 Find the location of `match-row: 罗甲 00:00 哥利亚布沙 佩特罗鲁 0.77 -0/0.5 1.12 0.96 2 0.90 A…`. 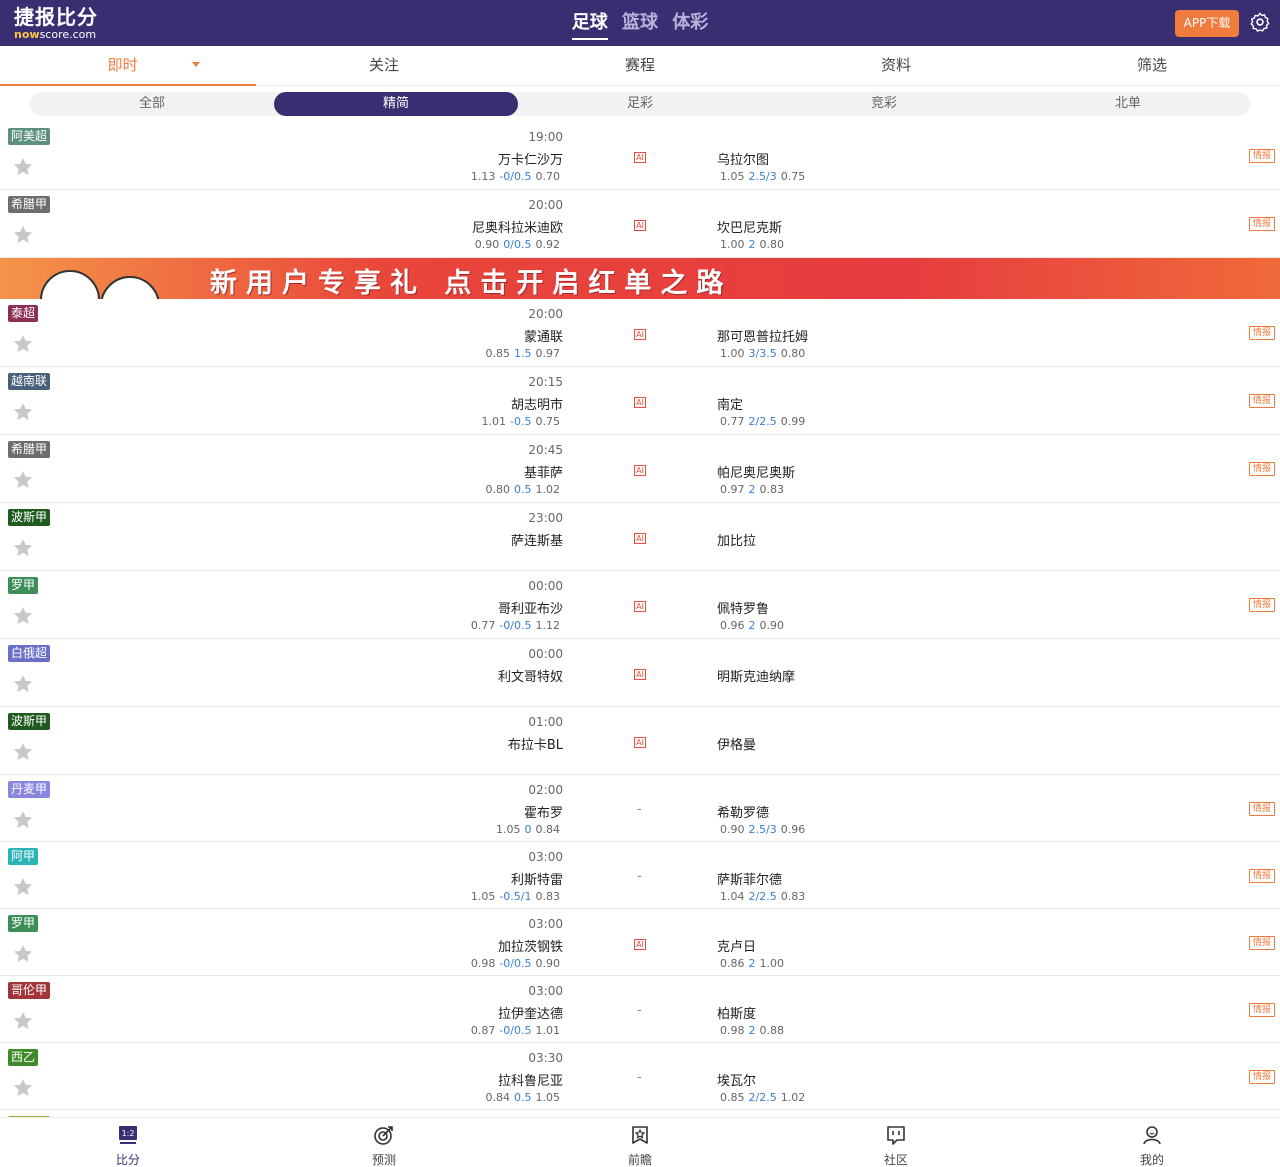

match-row: 罗甲 00:00 哥利亚布沙 佩特罗鲁 0.77 -0/0.5 1.12 0.96 2 0.90 A… is located at coordinates (640, 605).